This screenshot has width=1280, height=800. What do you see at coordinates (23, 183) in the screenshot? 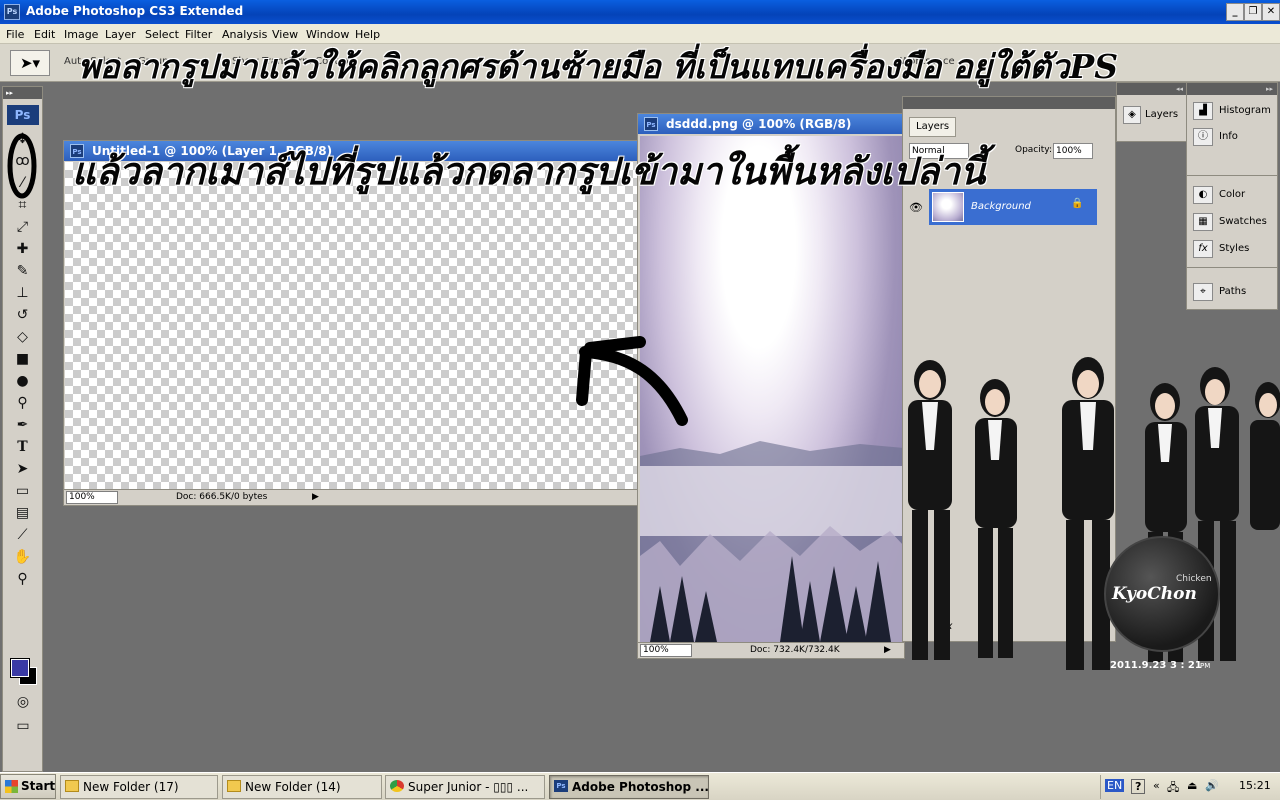
I see `magic-wand-icon: ⁄` at bounding box center [23, 183].